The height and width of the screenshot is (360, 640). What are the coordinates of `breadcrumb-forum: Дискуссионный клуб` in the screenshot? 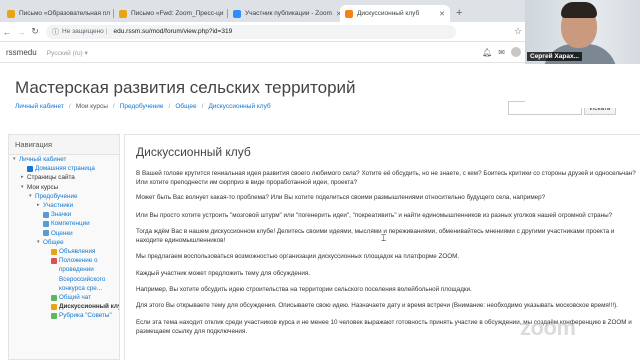 It's located at (239, 106).